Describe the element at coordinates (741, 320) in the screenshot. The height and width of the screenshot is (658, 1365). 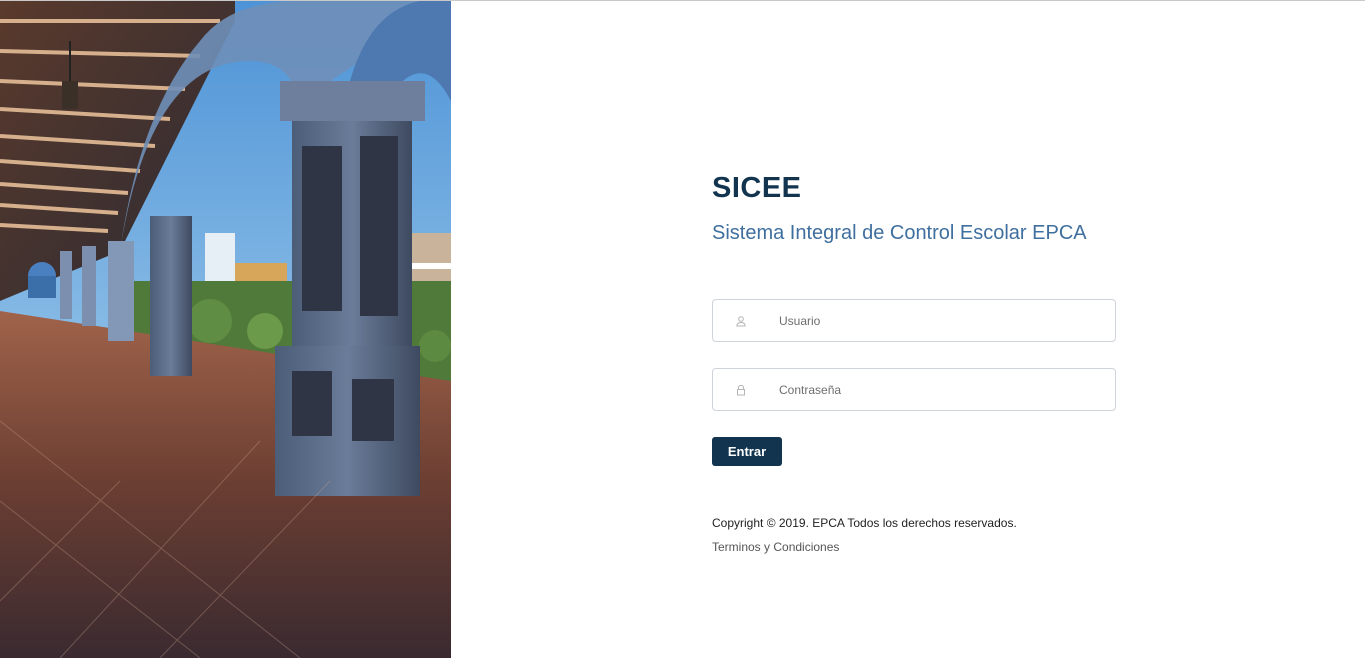
I see `user-icon` at that location.